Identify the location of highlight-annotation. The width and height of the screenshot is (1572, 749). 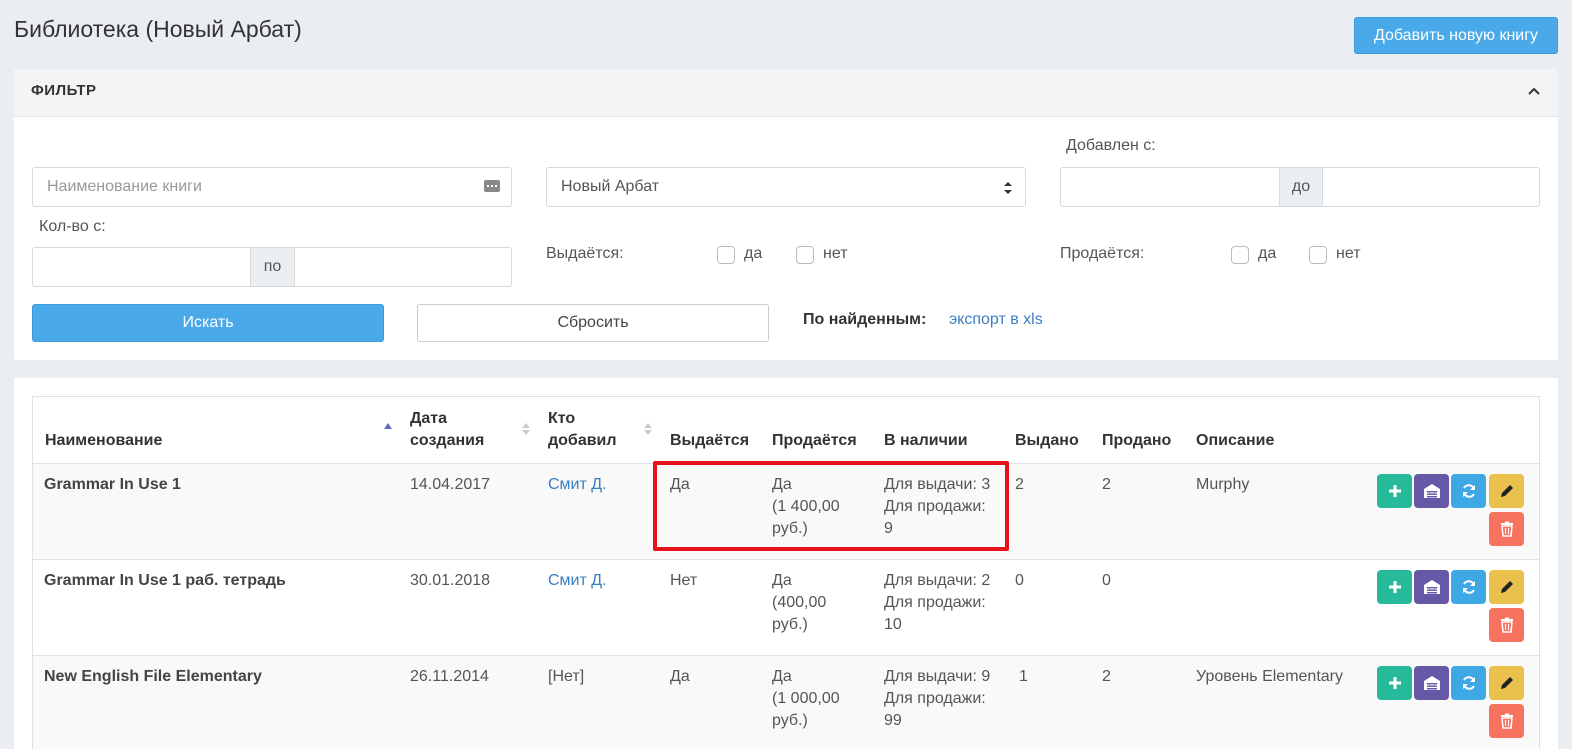
(831, 506).